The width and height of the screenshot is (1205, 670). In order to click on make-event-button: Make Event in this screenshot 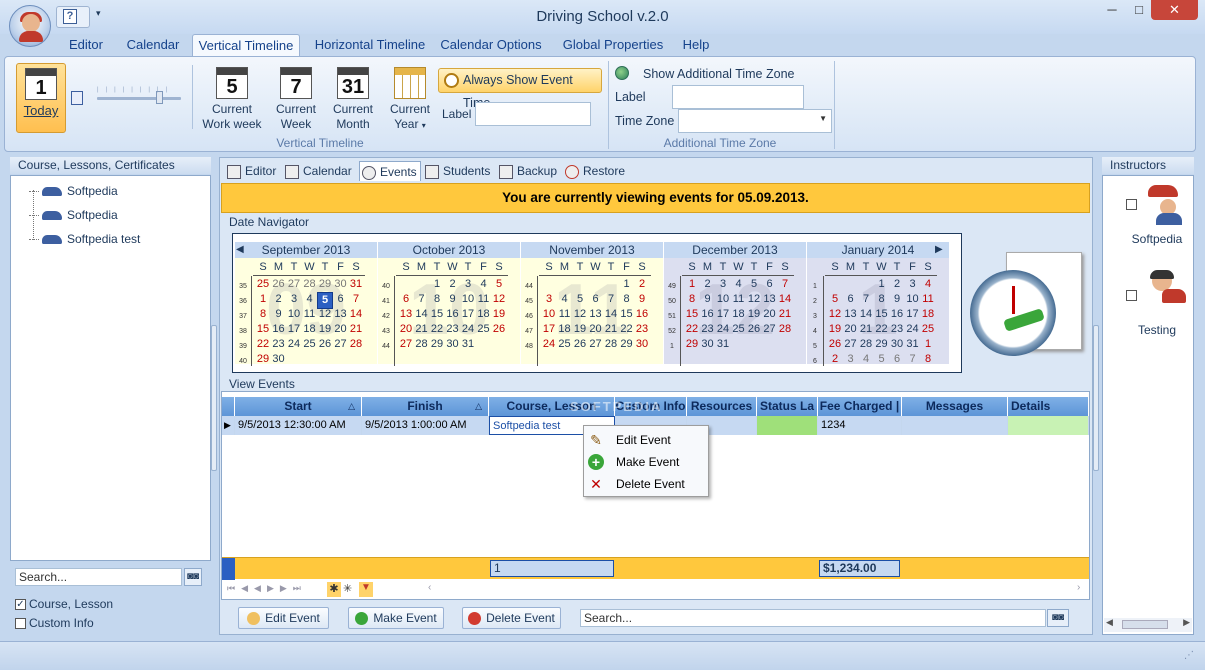, I will do `click(396, 618)`.